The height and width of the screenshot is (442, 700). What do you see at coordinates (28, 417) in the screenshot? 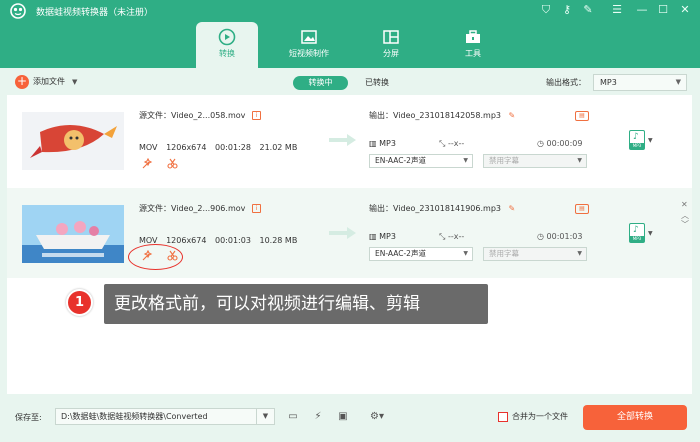
I see `save-to-label: 保存至:` at bounding box center [28, 417].